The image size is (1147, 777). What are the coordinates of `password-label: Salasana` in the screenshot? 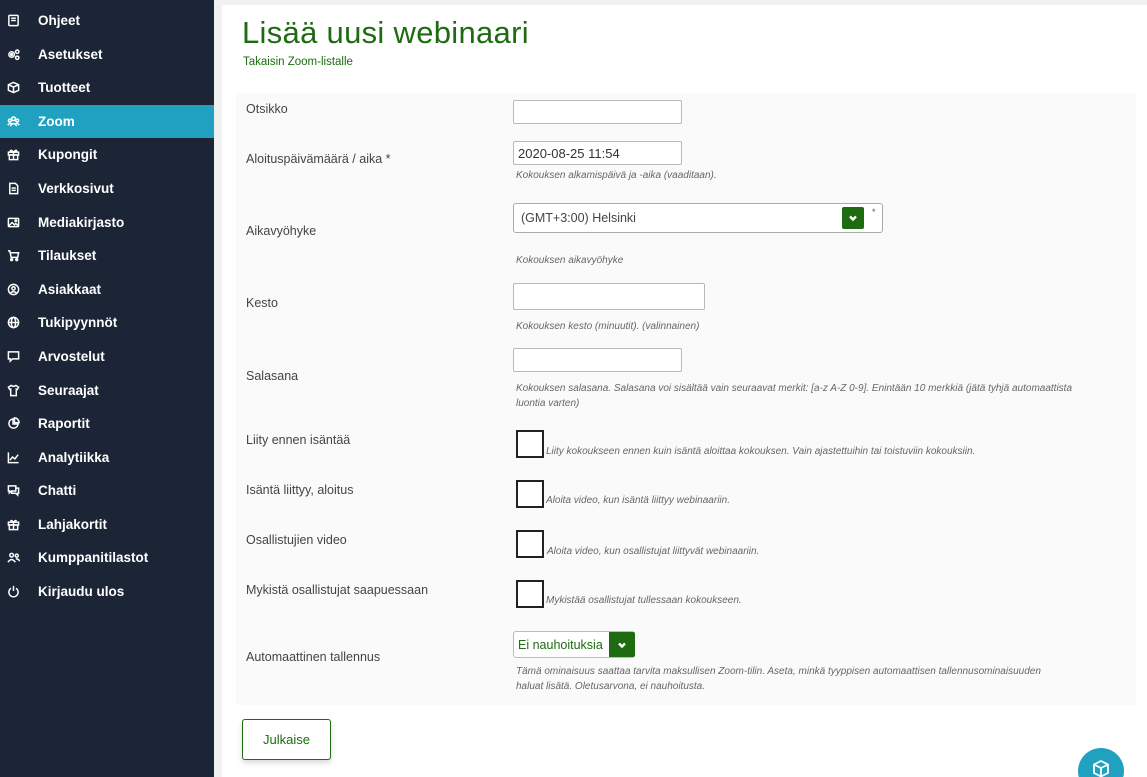 It's located at (272, 376).